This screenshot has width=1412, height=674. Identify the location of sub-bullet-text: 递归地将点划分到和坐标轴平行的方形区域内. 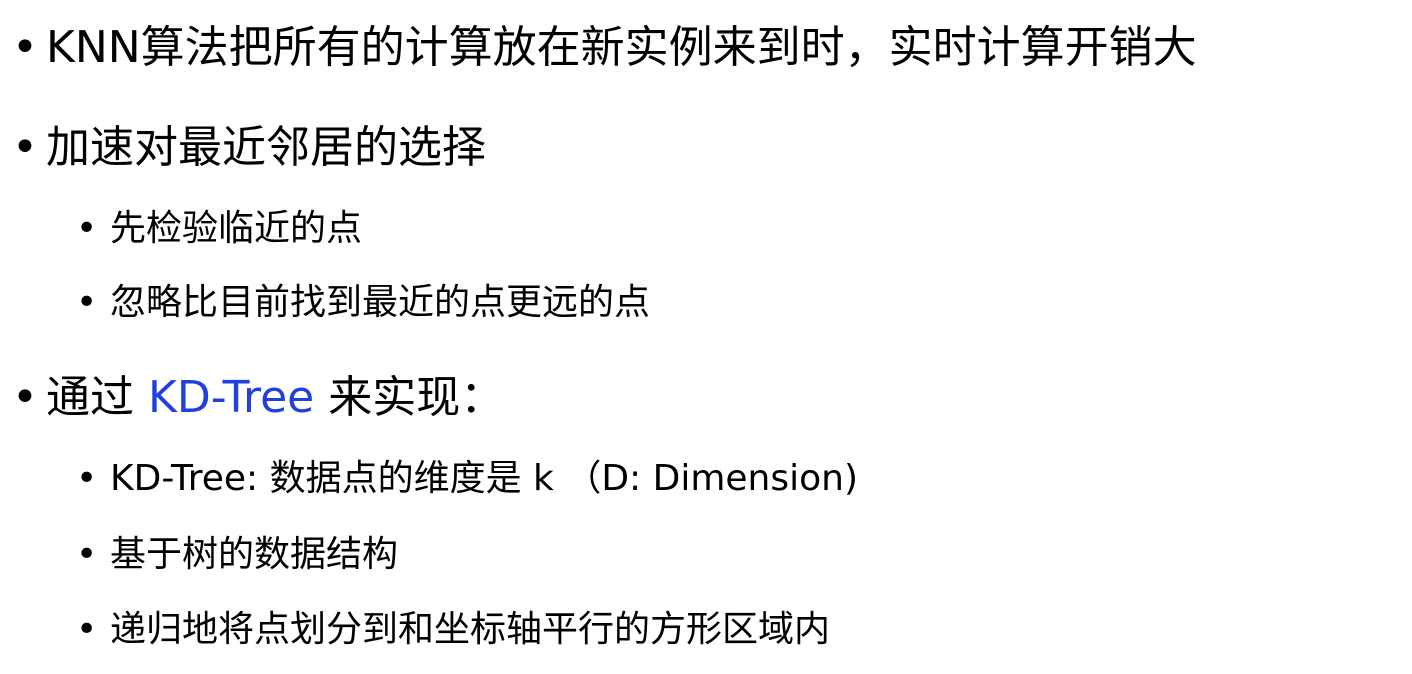
(470, 629).